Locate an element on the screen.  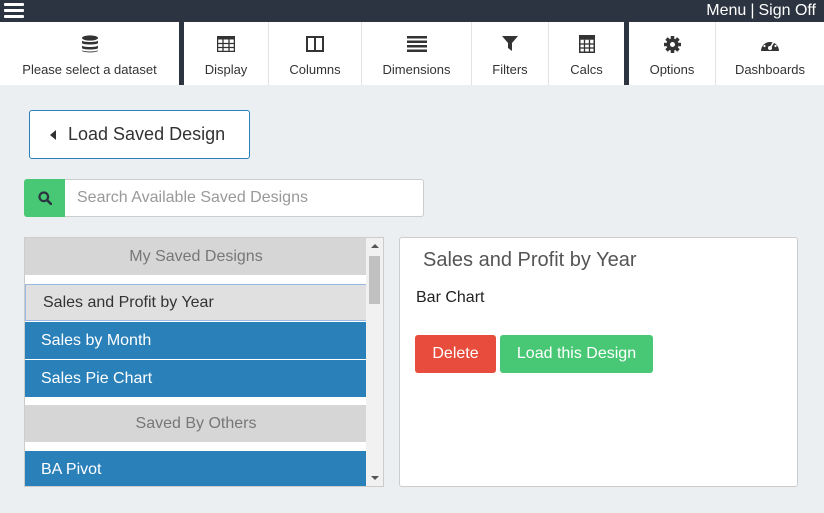
search-input is located at coordinates (244, 198).